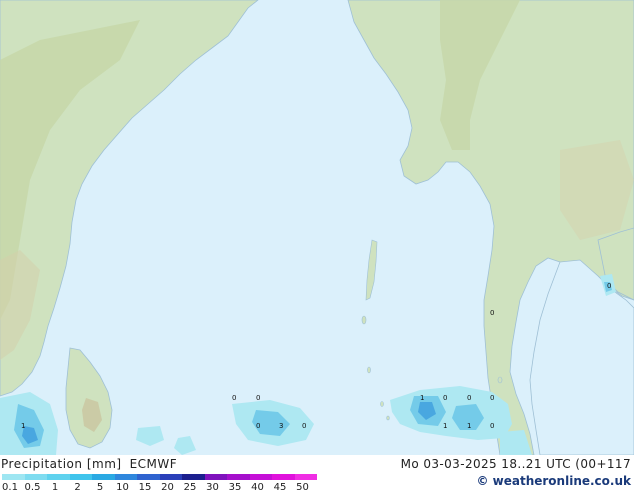 The height and width of the screenshot is (493, 634). I want to click on legend-tick-label: 0.5, so click(32, 487).